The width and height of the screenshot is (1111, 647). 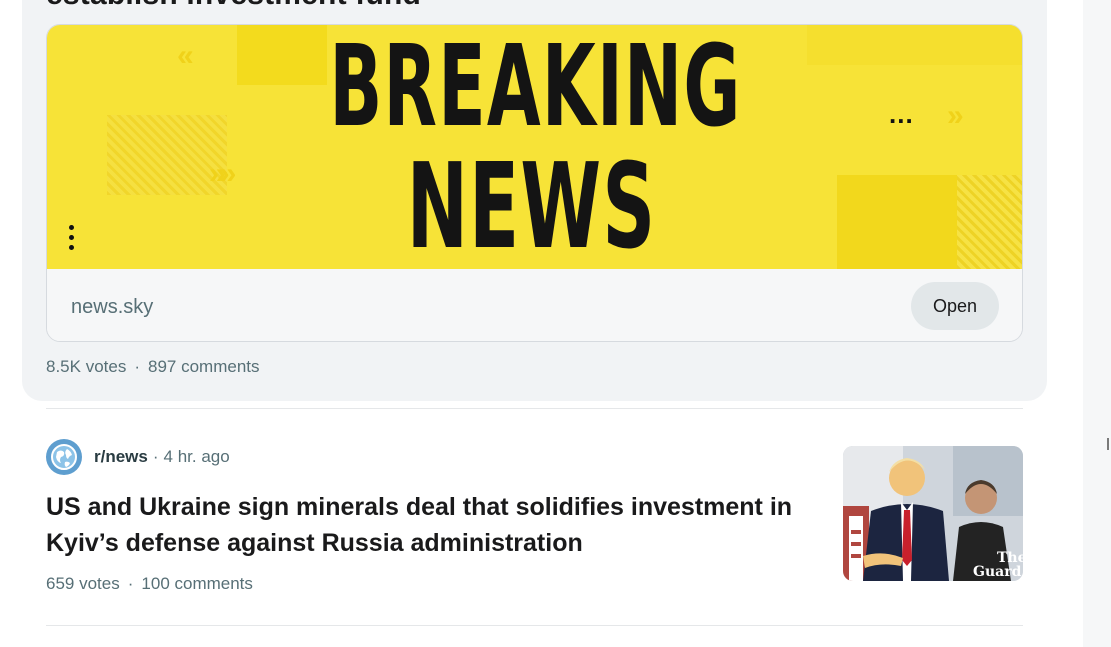 I want to click on banner-headline-line2: NEWS, so click(x=531, y=203).